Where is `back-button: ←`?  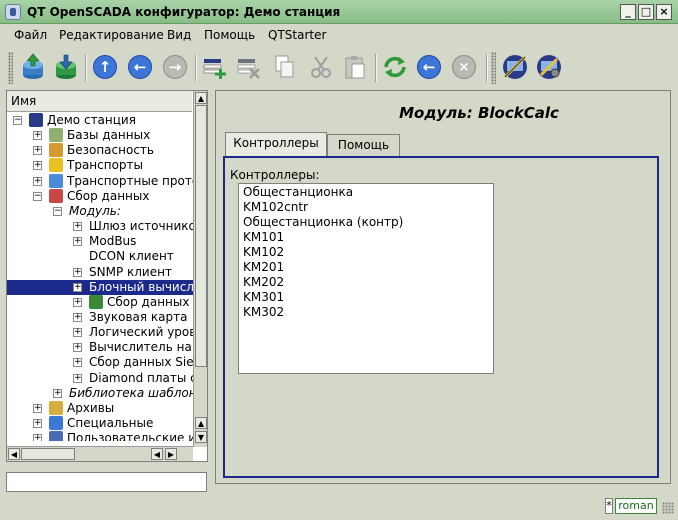 back-button: ← is located at coordinates (140, 67).